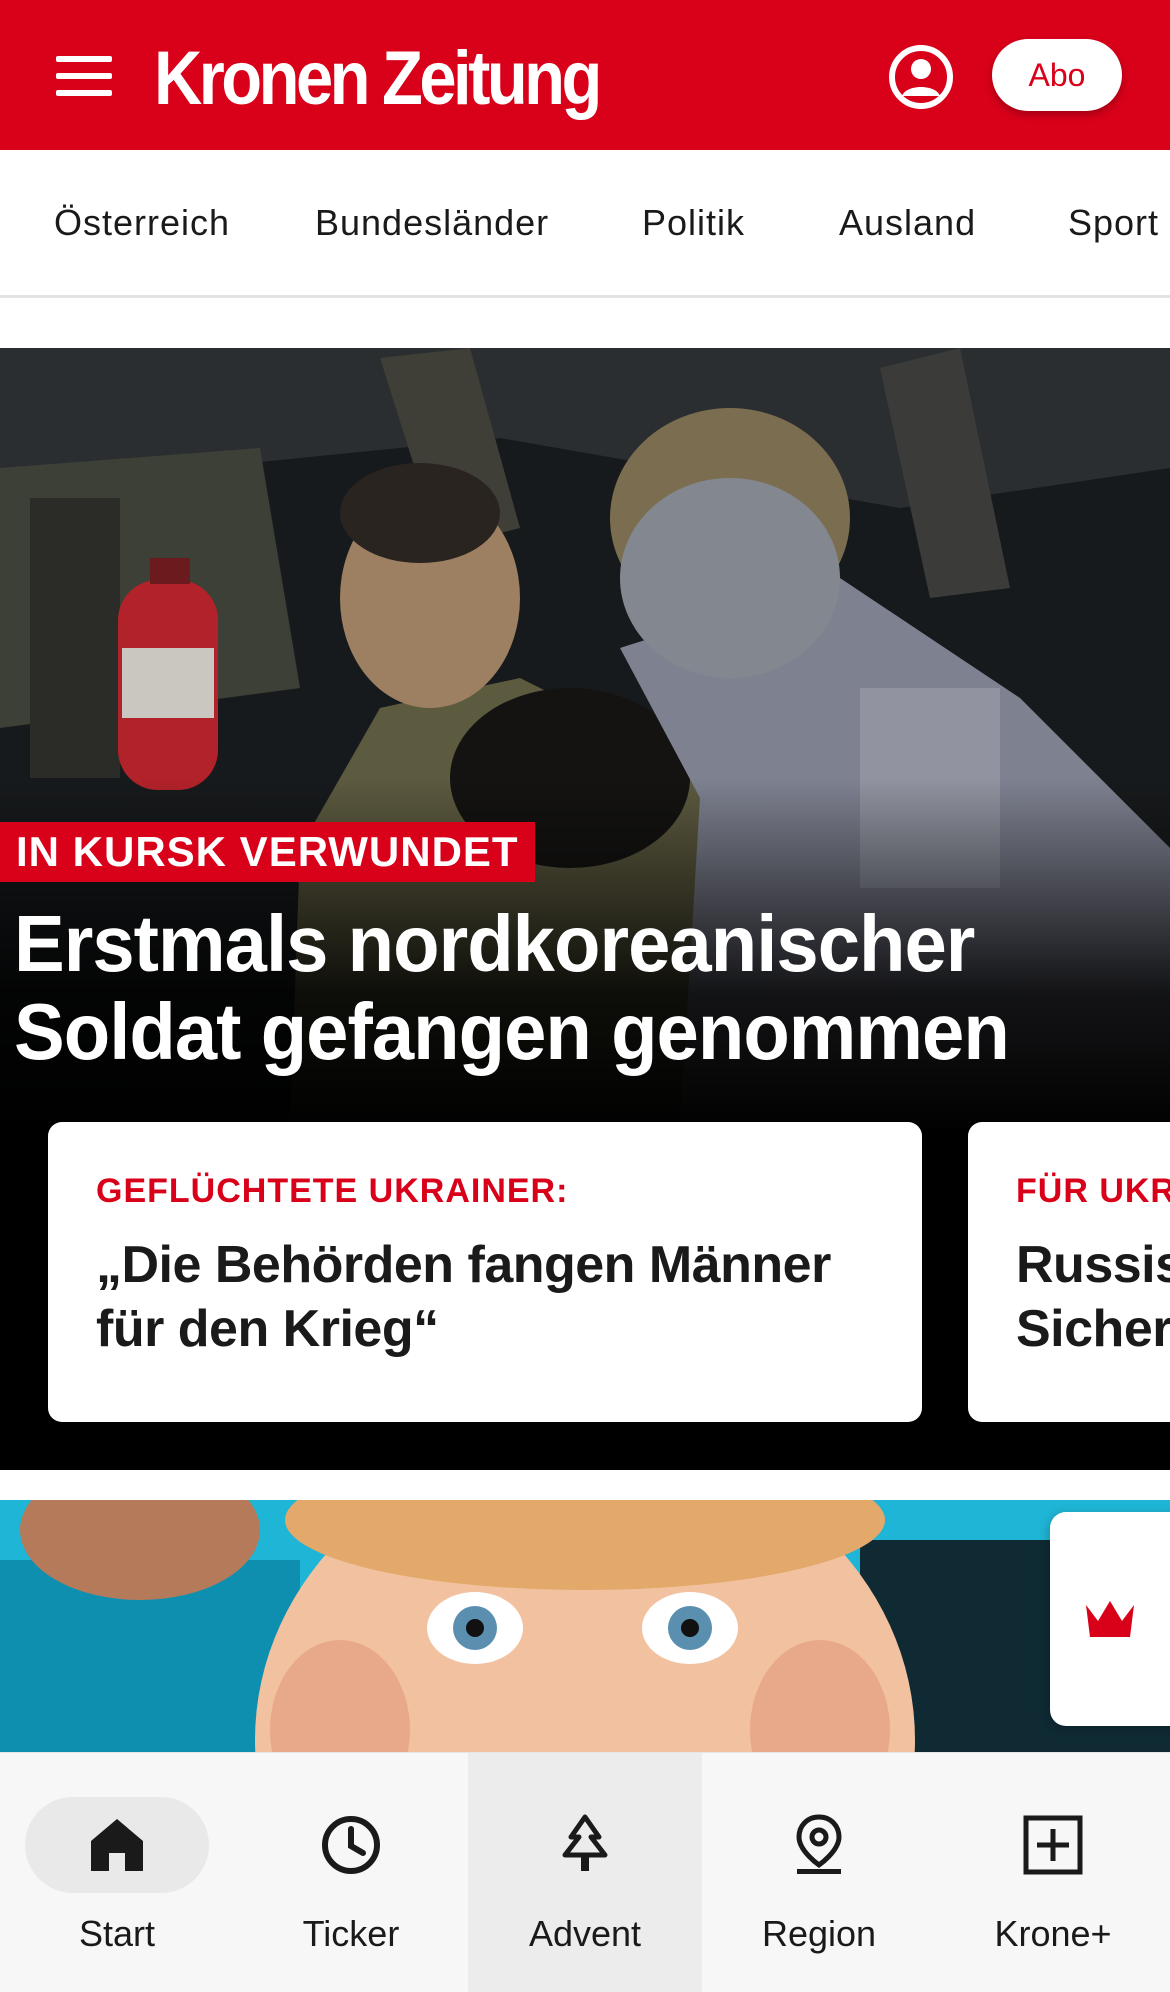  What do you see at coordinates (1113, 223) in the screenshot?
I see `category-sport: Sport` at bounding box center [1113, 223].